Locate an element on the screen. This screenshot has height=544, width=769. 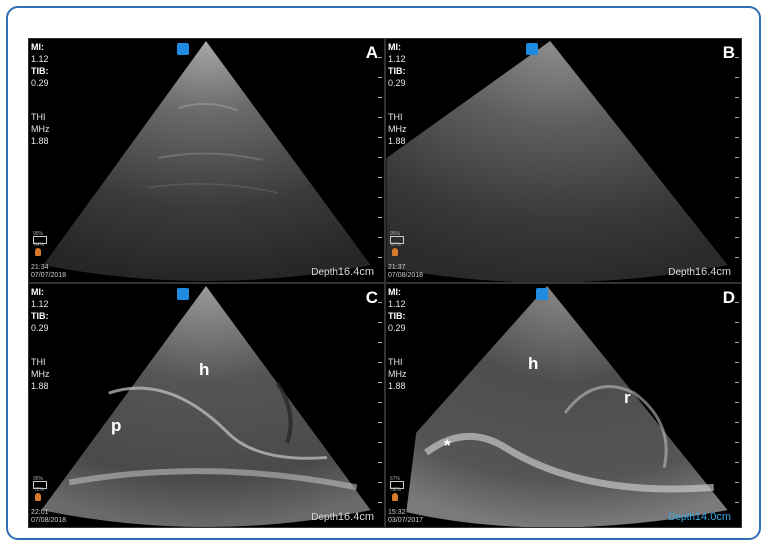
annotation-p: p is located at coordinates (116, 425).